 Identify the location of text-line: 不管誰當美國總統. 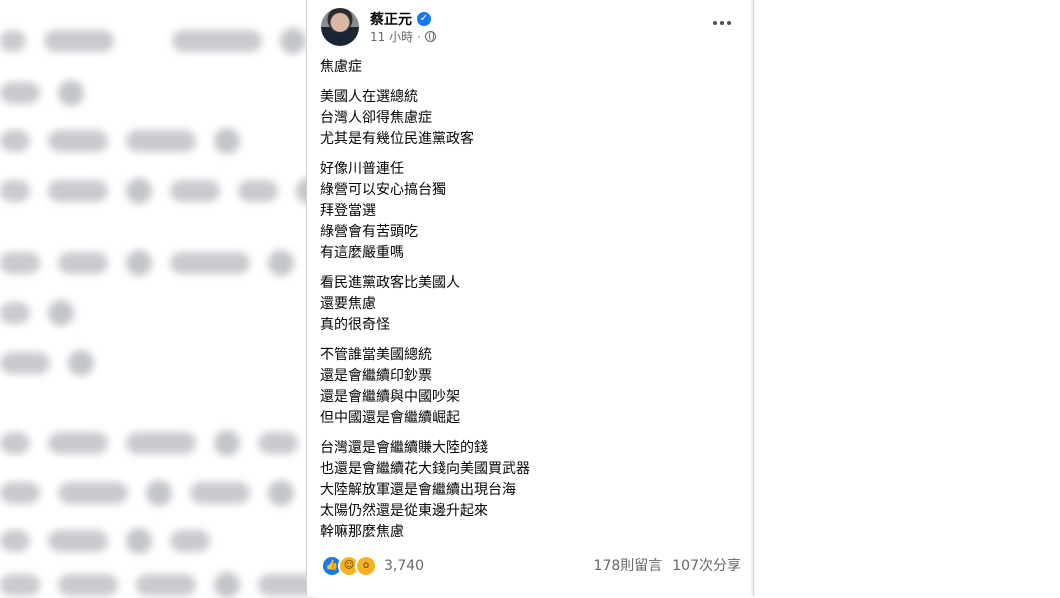
(376, 355).